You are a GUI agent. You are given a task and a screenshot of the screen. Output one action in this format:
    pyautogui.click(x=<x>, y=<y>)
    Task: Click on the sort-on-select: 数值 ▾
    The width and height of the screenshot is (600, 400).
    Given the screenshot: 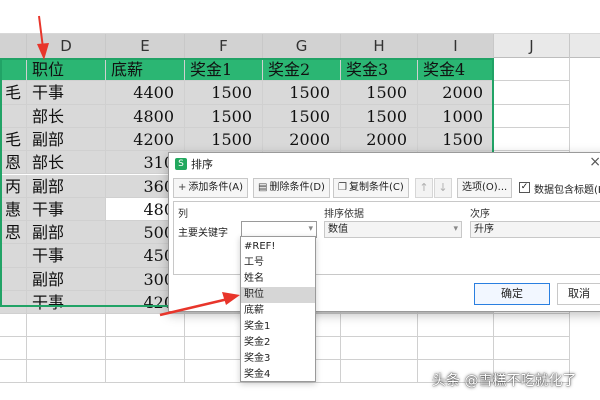 What is the action you would take?
    pyautogui.click(x=393, y=229)
    